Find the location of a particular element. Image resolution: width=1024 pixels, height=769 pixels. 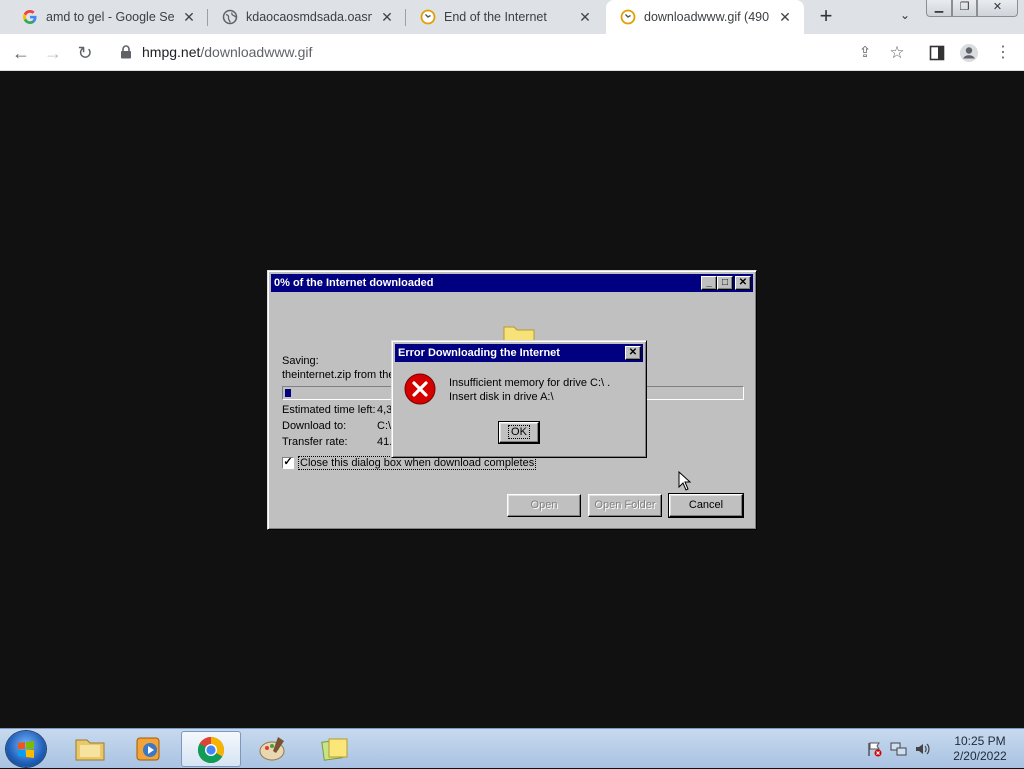

taskbar-sticky-notes is located at coordinates (336, 749).